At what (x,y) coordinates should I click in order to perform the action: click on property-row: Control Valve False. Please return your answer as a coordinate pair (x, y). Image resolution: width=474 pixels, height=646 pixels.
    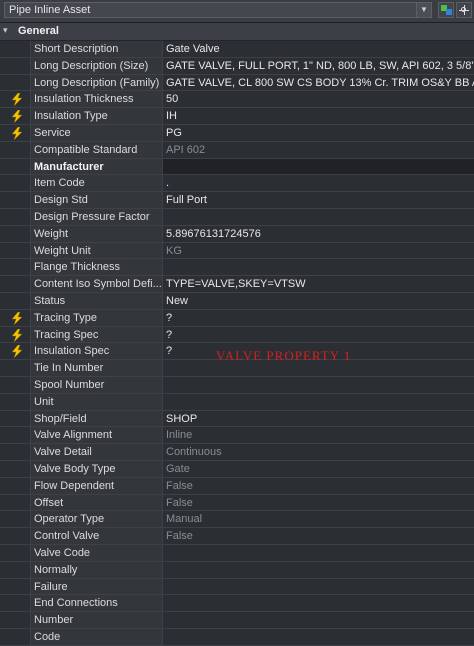
    Looking at the image, I should click on (237, 536).